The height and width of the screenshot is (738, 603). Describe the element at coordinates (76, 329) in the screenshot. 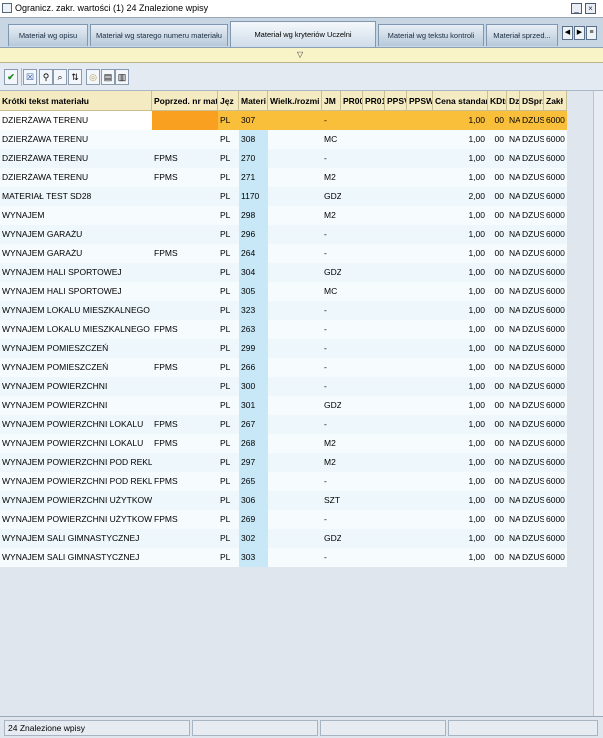

I see `cell-short-text: WYNAJEM LOKALU MIESZKALNEGO` at that location.